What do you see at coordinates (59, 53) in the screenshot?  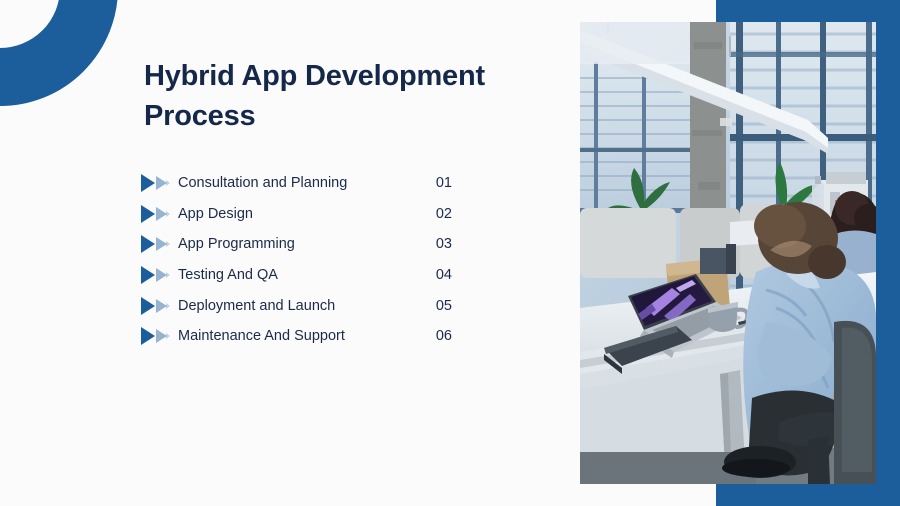 I see `blue-ring-decoration` at bounding box center [59, 53].